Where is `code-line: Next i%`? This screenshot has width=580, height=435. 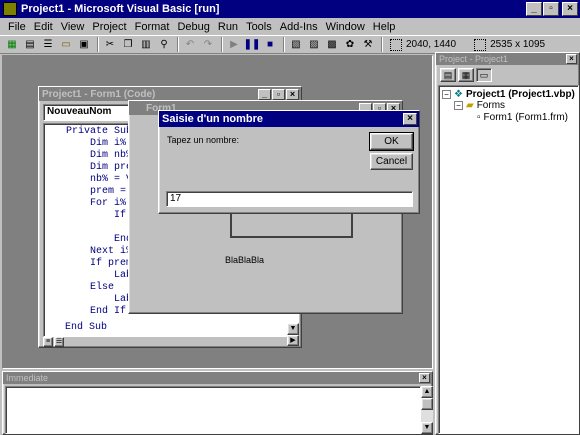
code-line: Next i% is located at coordinates (99, 251).